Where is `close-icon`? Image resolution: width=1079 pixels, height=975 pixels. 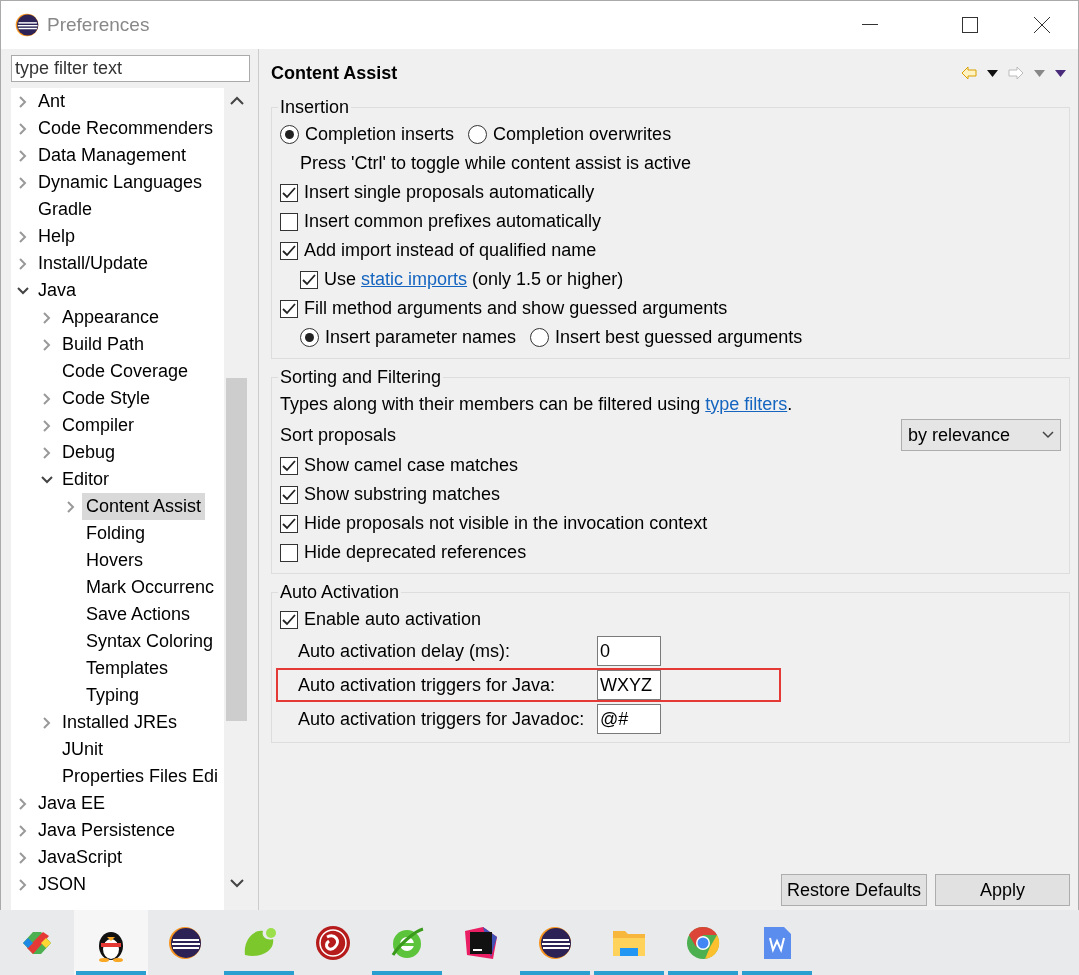
close-icon is located at coordinates (1042, 25).